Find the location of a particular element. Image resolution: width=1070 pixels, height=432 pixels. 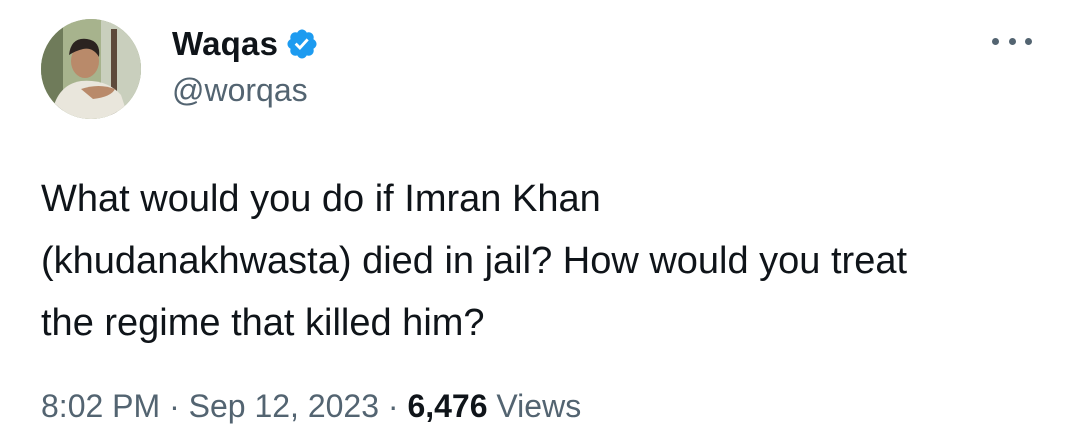

avatar is located at coordinates (91, 69).